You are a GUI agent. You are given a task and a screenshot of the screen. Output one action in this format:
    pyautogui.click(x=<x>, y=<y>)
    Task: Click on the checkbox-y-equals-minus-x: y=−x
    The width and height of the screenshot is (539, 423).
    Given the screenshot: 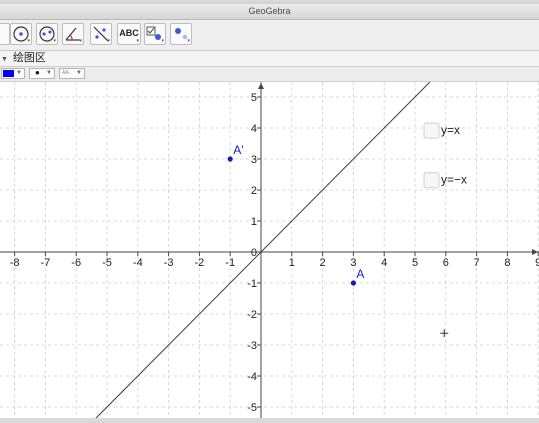 What is the action you would take?
    pyautogui.click(x=445, y=180)
    